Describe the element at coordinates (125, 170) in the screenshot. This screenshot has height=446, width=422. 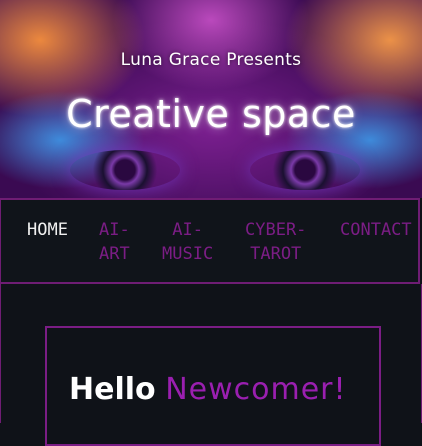
I see `hero-eye-left` at that location.